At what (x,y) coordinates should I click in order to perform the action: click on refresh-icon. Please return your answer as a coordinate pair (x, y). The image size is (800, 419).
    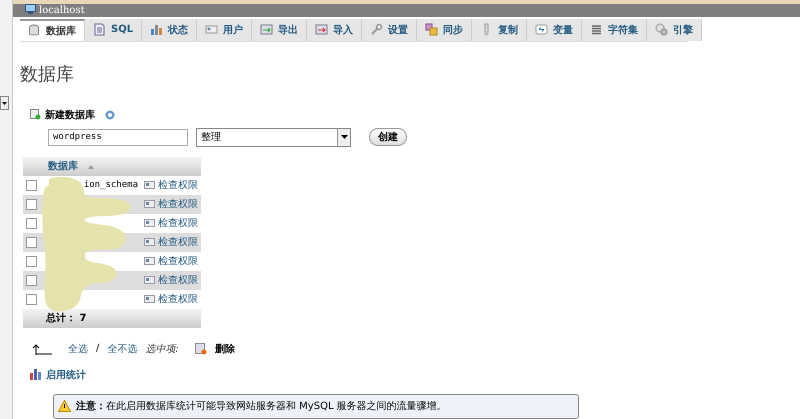
    Looking at the image, I should click on (541, 29).